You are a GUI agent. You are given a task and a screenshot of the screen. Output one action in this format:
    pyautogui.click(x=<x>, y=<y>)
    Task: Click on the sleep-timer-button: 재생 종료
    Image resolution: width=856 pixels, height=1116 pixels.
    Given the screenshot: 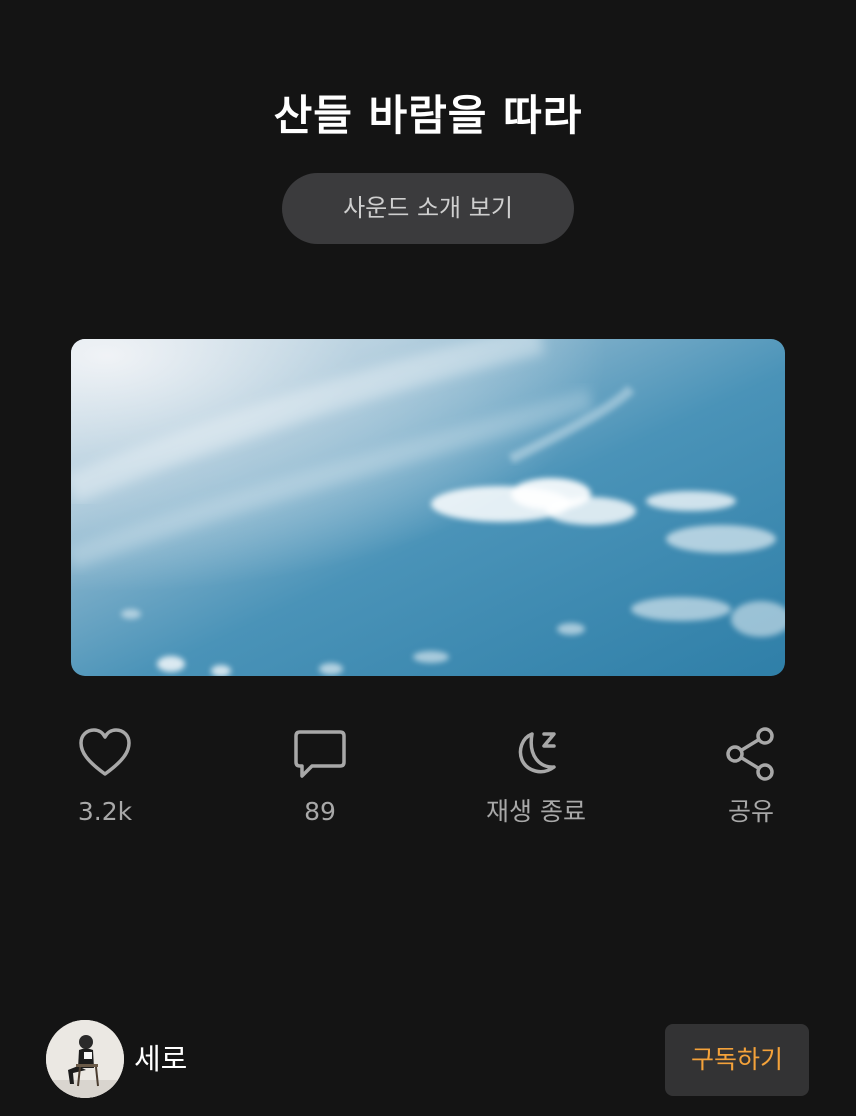 What is the action you would take?
    pyautogui.click(x=536, y=776)
    